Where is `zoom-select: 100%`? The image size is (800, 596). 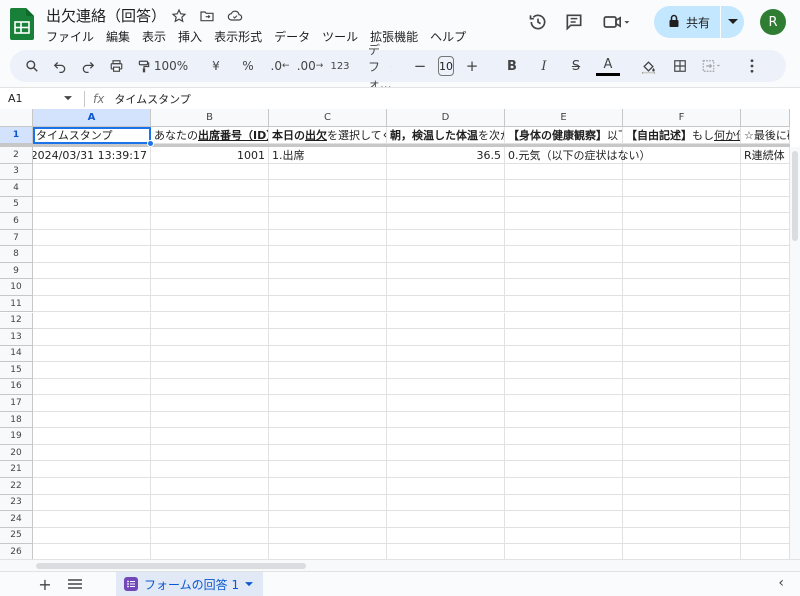 zoom-select: 100% is located at coordinates (171, 66).